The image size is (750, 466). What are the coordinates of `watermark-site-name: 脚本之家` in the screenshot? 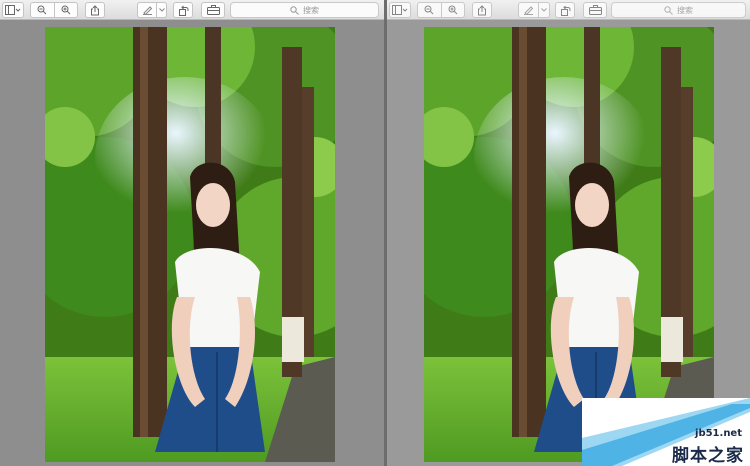 It's located at (708, 456).